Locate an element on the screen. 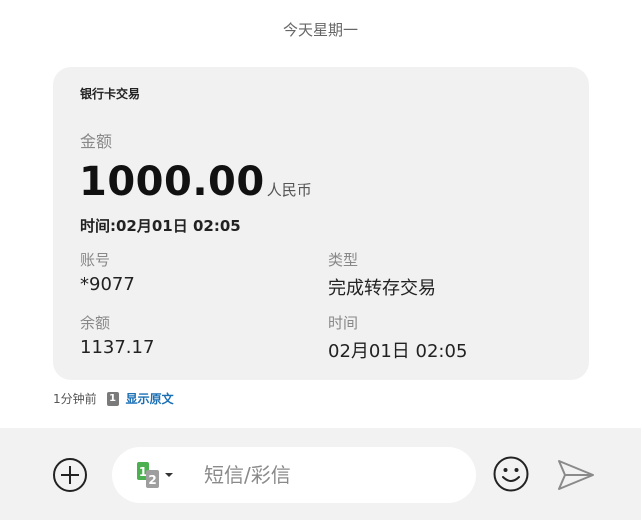 The width and height of the screenshot is (641, 520). time-value: 02月01日 02:05 is located at coordinates (398, 351).